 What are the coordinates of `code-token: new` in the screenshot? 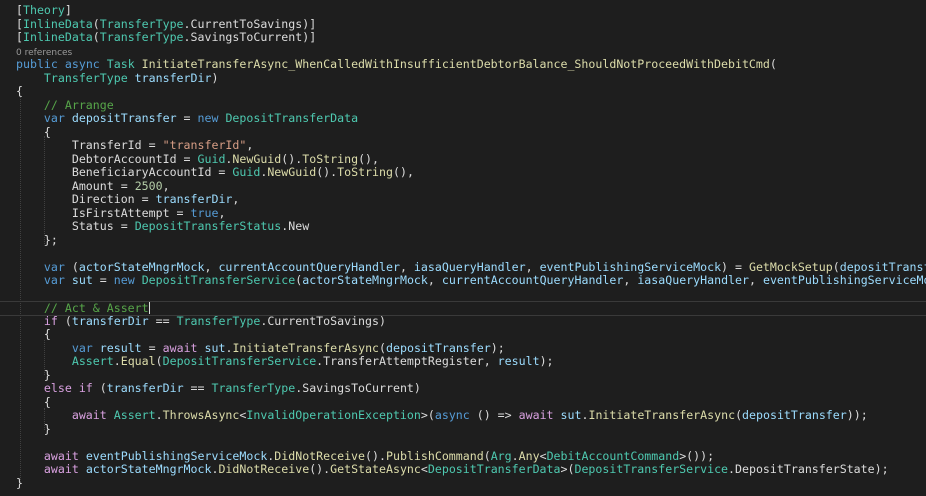 It's located at (208, 118).